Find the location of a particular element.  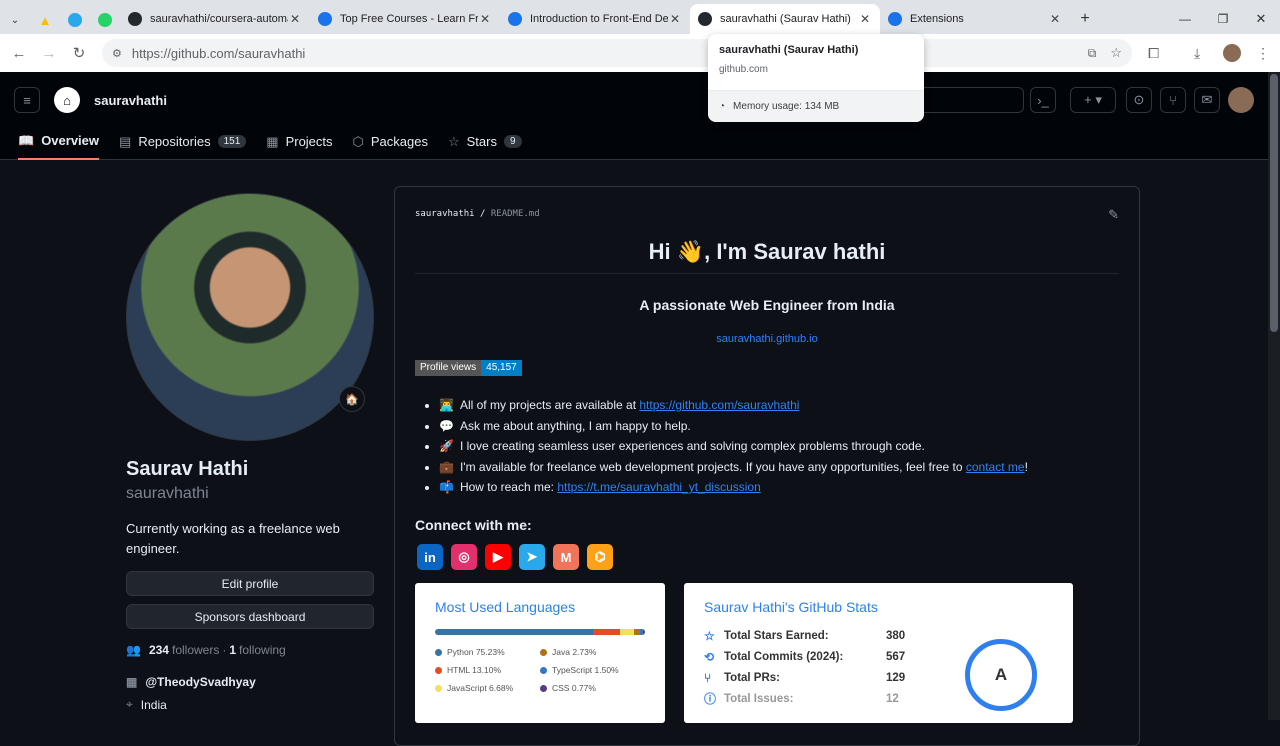

bullet-text: How to reach me: is located at coordinates (508, 487).